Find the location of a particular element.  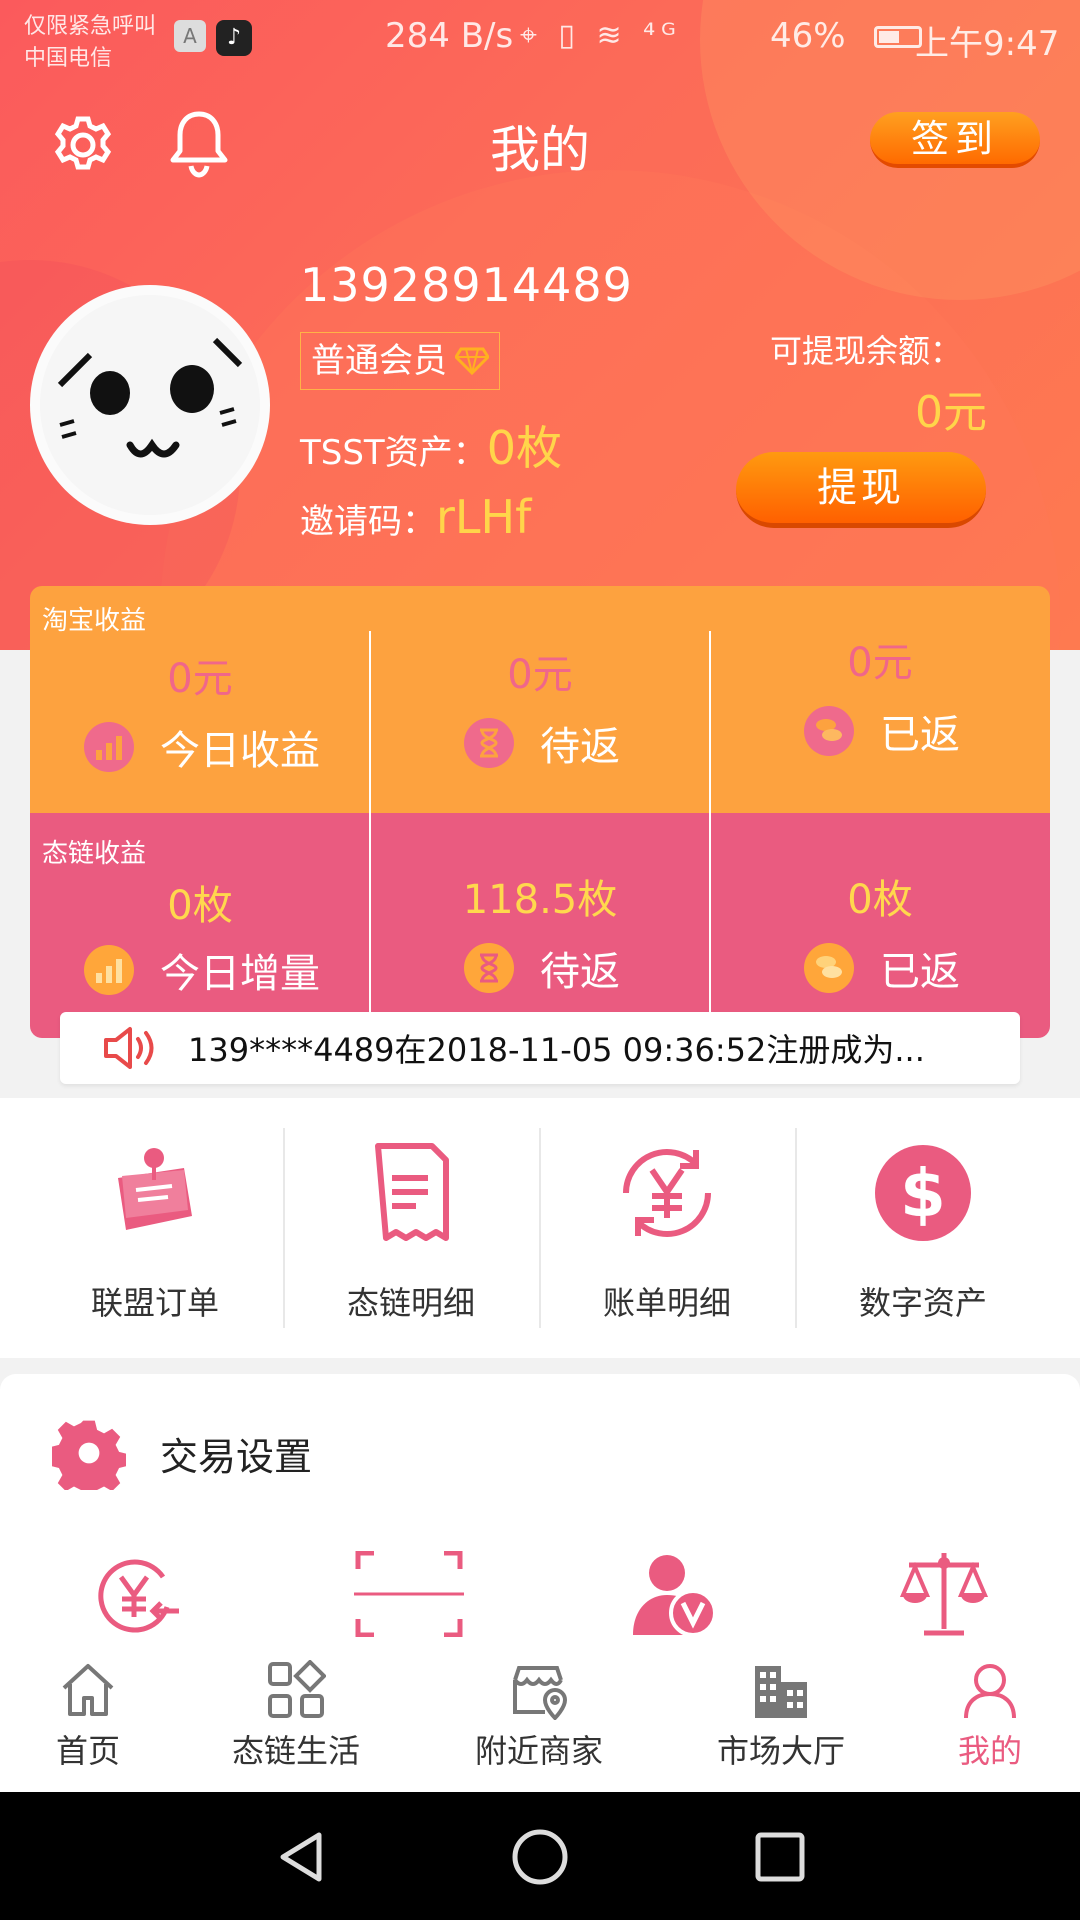

tiktok-notification-icon: ♪ is located at coordinates (234, 38).